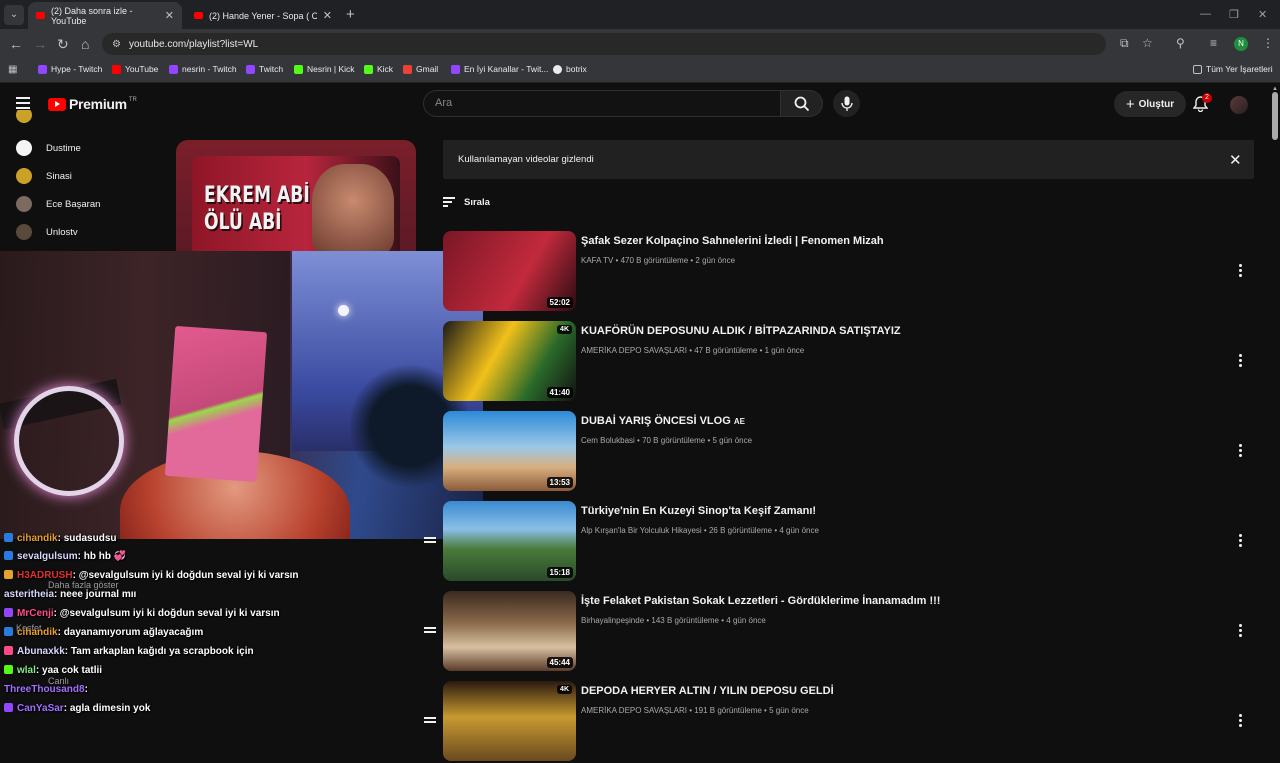 The height and width of the screenshot is (763, 1280). What do you see at coordinates (509, 361) in the screenshot?
I see `video-thumbnail: 4K 41:40` at bounding box center [509, 361].